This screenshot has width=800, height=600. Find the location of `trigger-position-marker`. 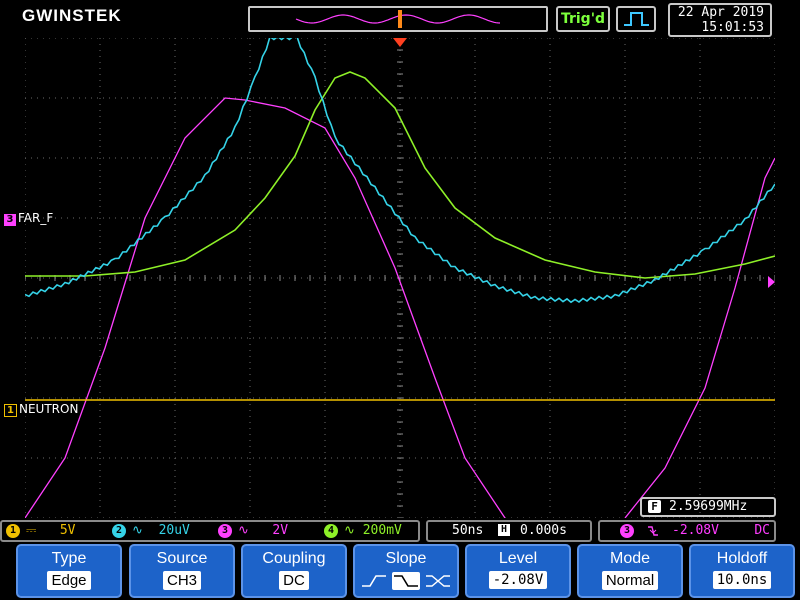

trigger-position-marker is located at coordinates (400, 42).